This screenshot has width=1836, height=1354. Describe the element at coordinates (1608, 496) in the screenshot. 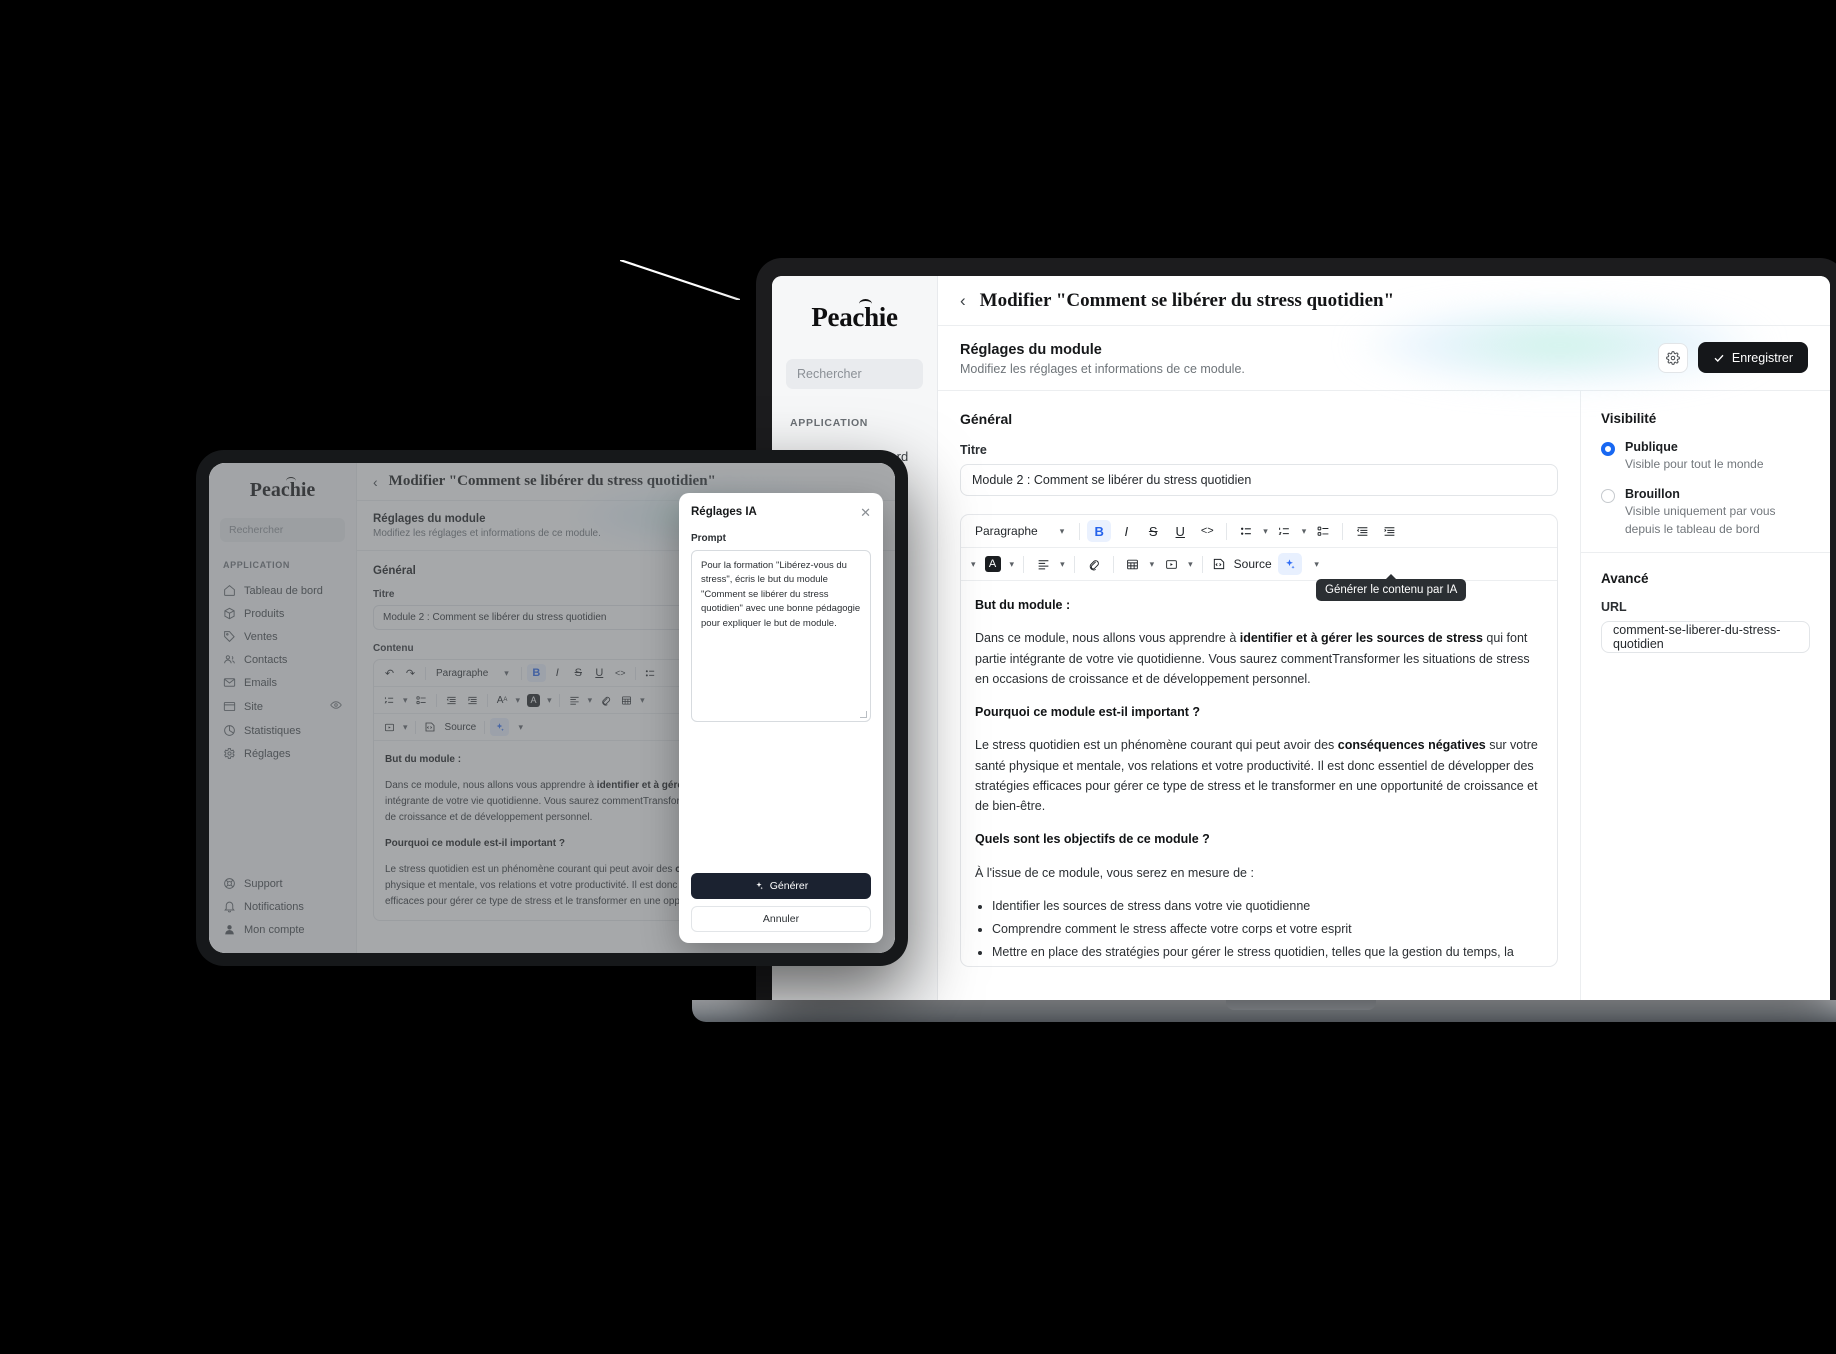

I see `radio-unselected-icon` at that location.